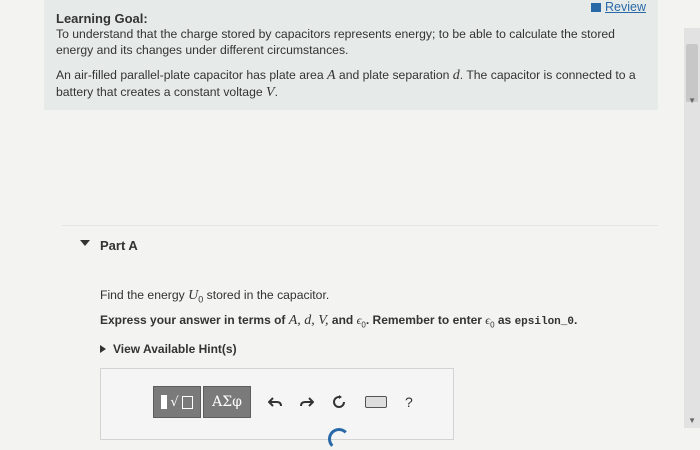 This screenshot has width=700, height=450. Describe the element at coordinates (276, 92) in the screenshot. I see `problem-text-4: .` at that location.